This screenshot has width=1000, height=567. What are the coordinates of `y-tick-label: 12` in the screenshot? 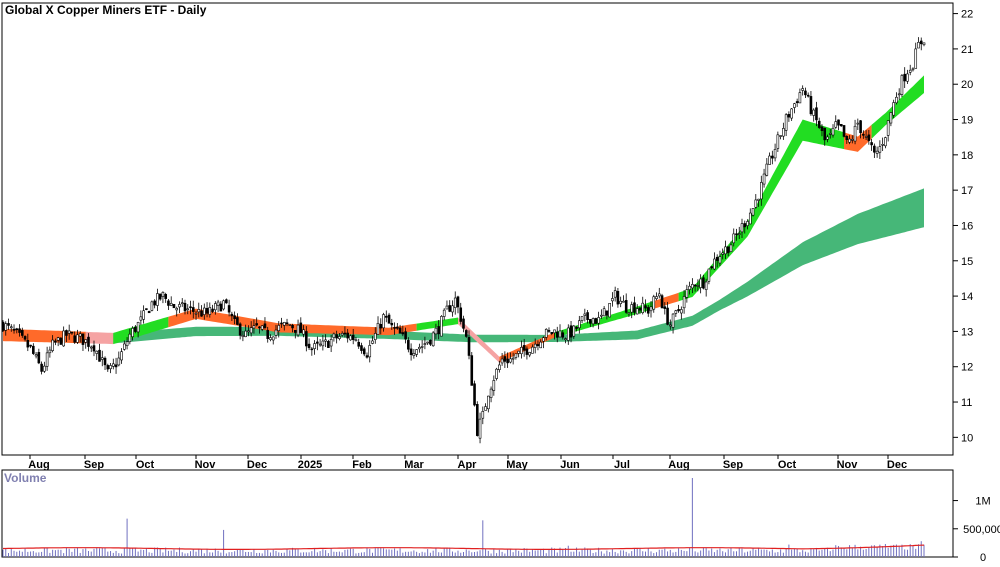 It's located at (967, 368).